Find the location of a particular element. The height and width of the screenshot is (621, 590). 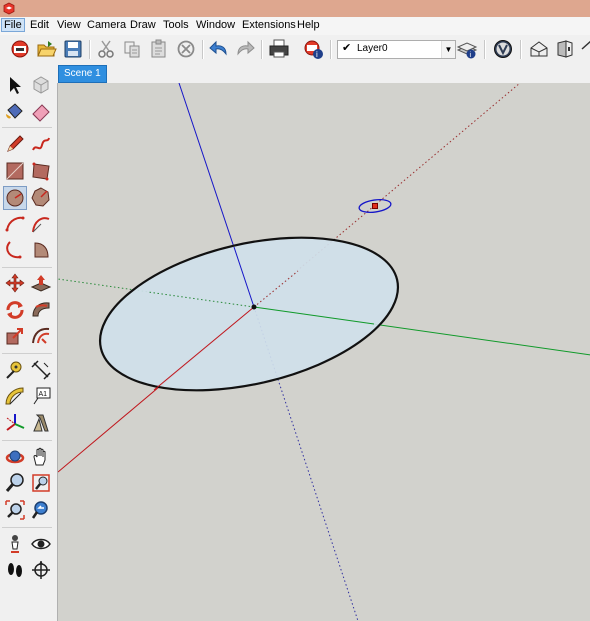

front-view-icon is located at coordinates (565, 49).